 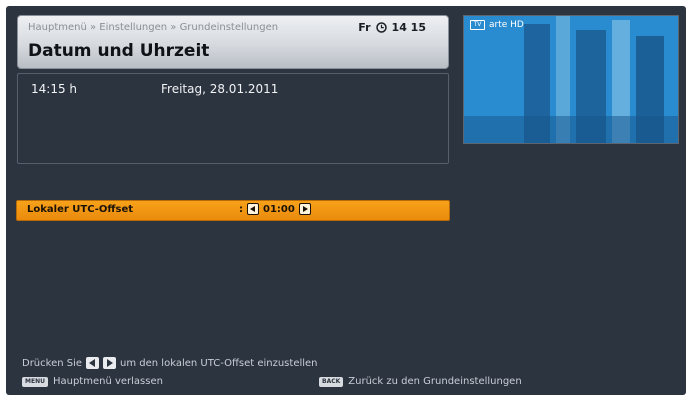 I want to click on utc-offset-row: Lokaler UTC-Offset : 01:00, so click(x=233, y=210).